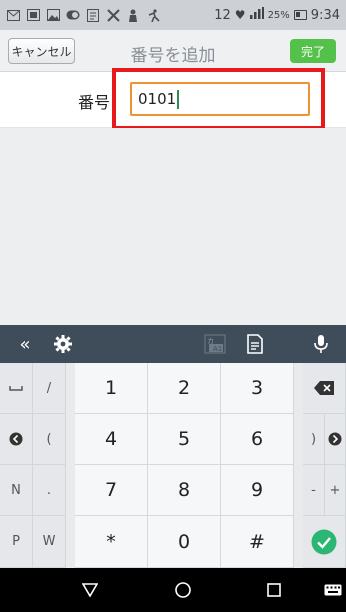  Describe the element at coordinates (16, 439) in the screenshot. I see `key-cursor-left` at that location.